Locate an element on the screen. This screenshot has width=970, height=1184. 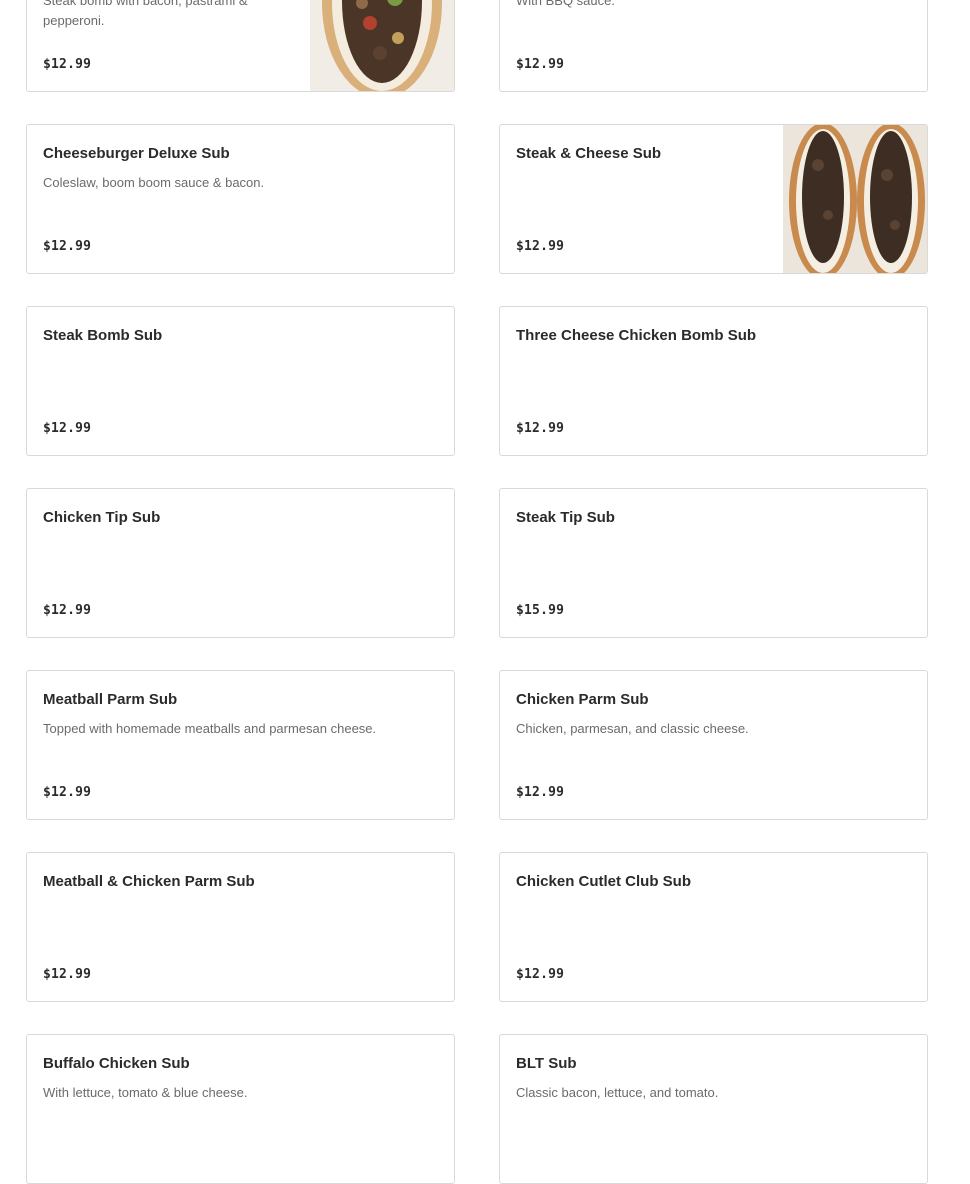
menu-item-name: Chicken Tip Sub is located at coordinates (102, 517).